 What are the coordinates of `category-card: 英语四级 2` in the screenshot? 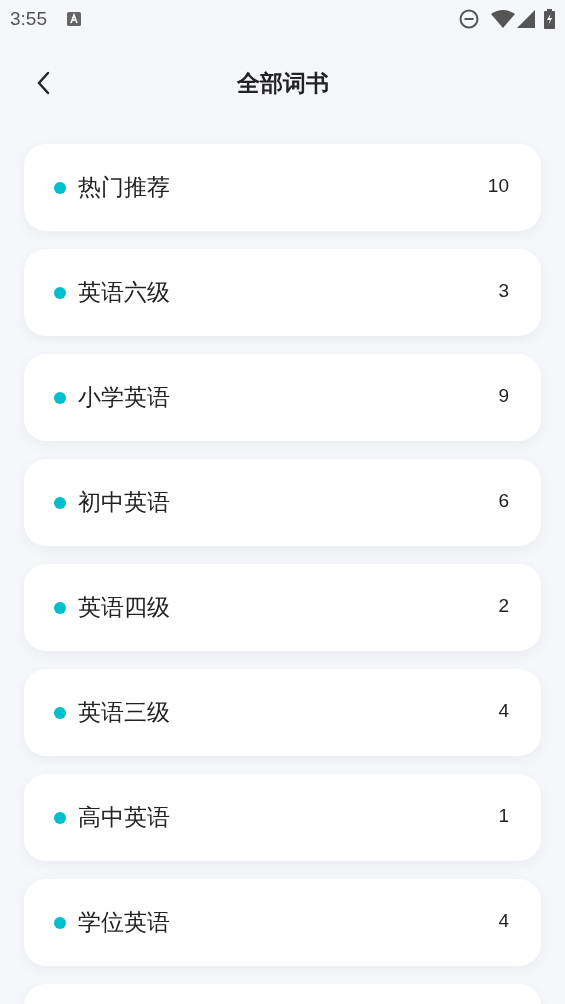 It's located at (282, 607).